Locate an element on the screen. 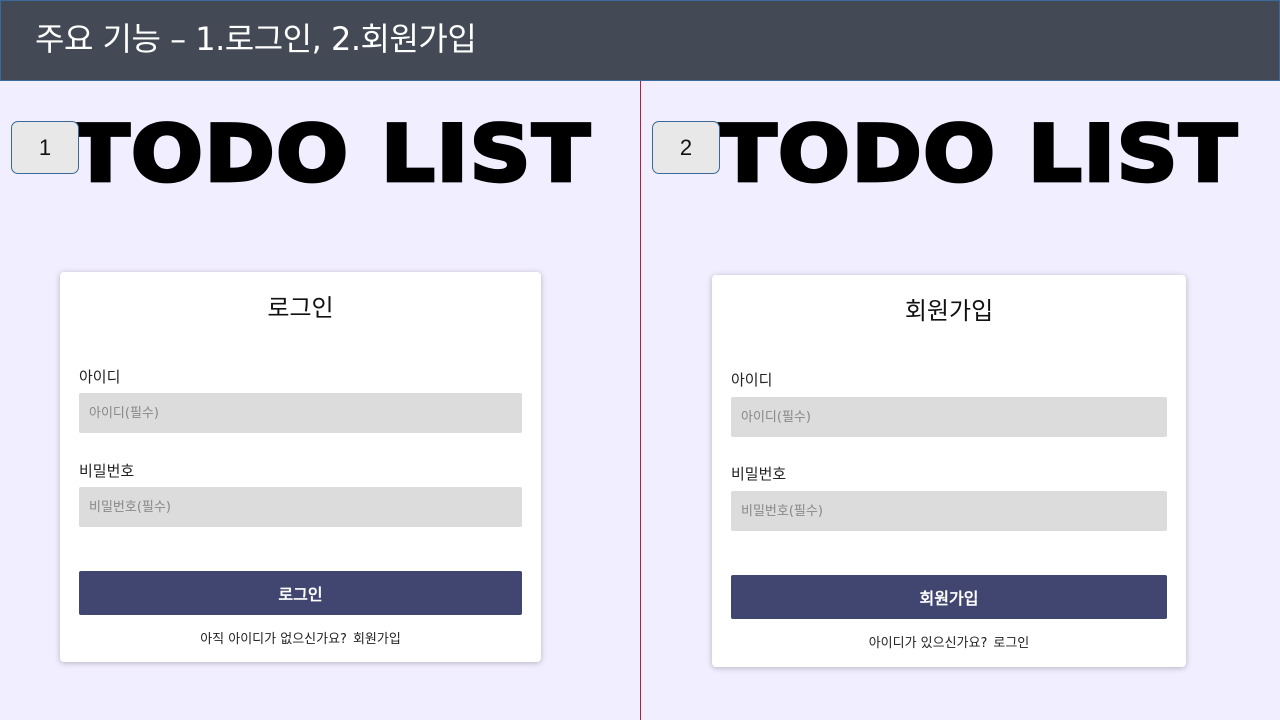 Image resolution: width=1280 pixels, height=720 pixels. header-bar: 주요 기능 – 1.로그인, 2.회원가입 is located at coordinates (640, 40).